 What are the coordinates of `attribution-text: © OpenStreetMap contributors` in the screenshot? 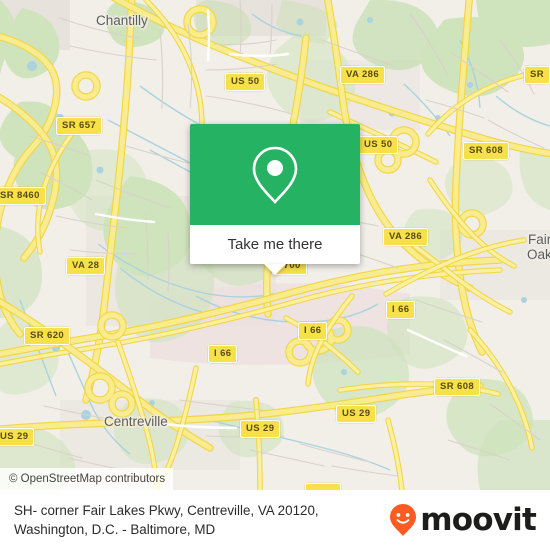 It's located at (87, 479).